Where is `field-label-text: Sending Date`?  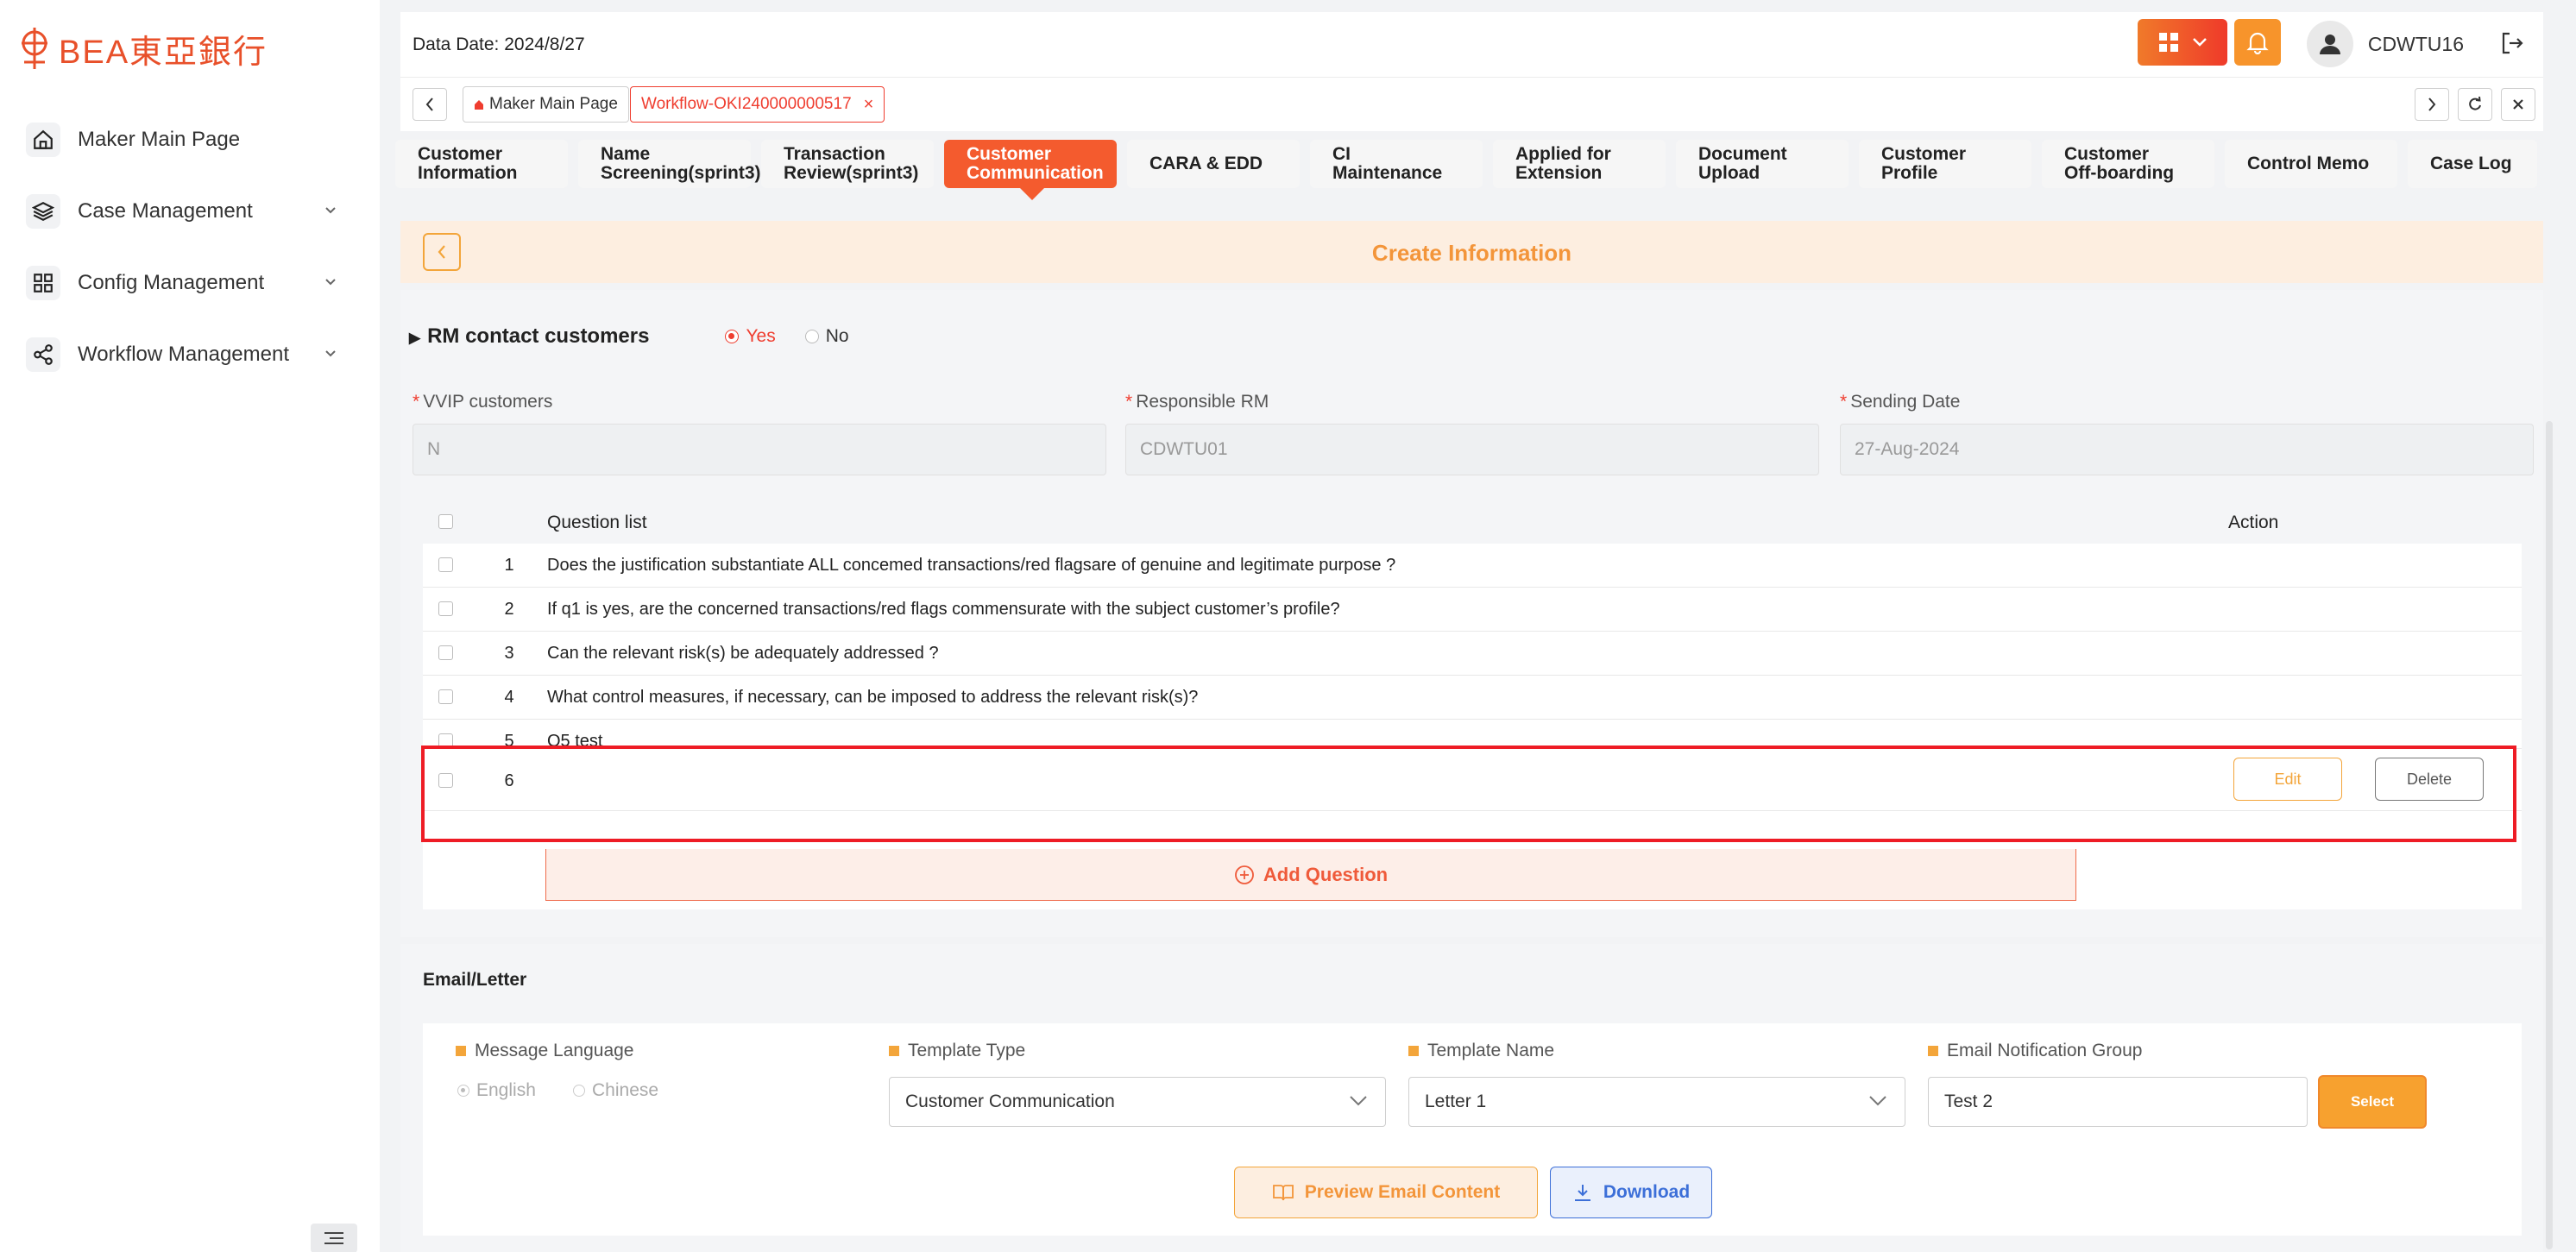
field-label-text: Sending Date is located at coordinates (1906, 402).